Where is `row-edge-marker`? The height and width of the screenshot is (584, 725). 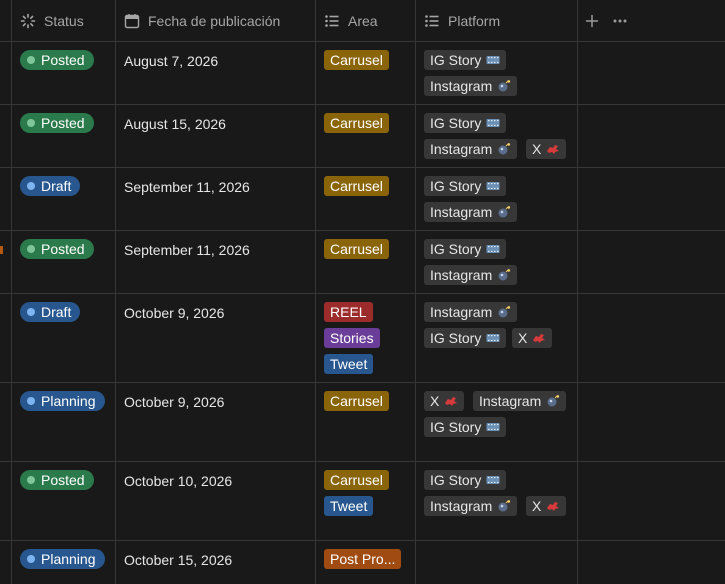
row-edge-marker is located at coordinates (1, 250).